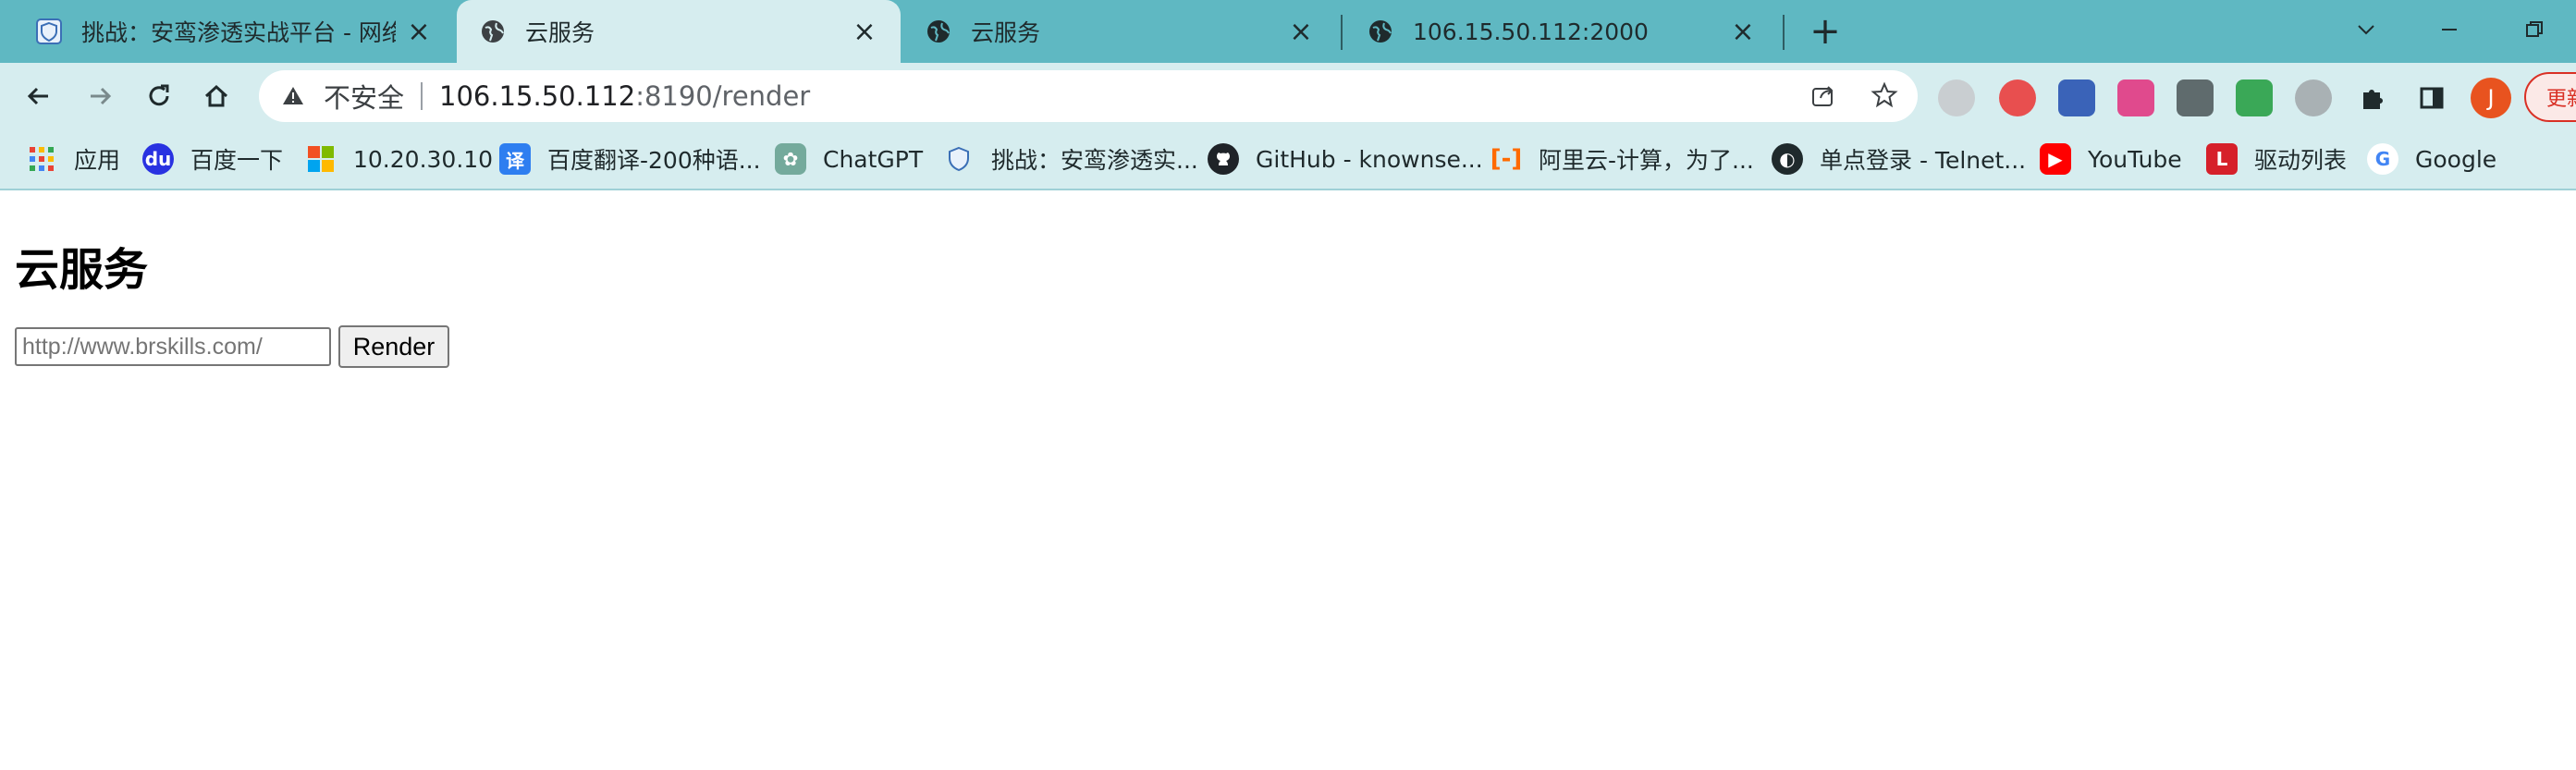  I want to click on reload-icon, so click(159, 96).